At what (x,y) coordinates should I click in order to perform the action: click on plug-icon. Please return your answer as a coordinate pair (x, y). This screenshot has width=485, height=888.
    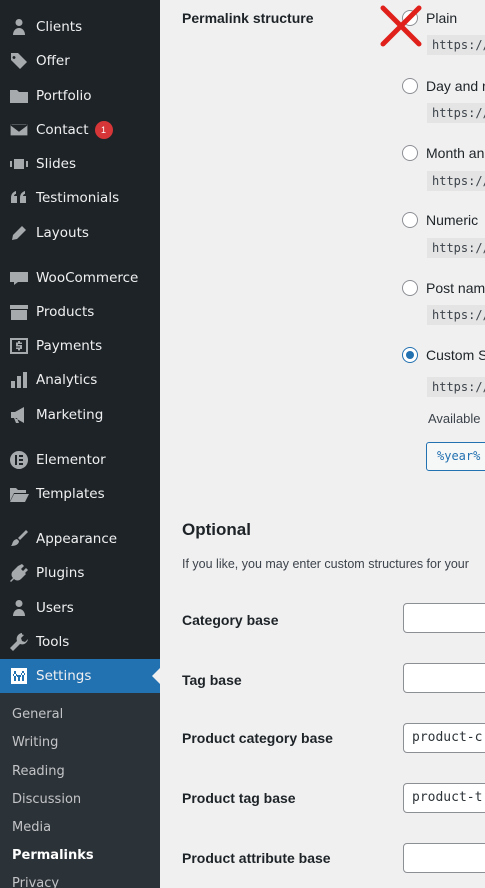
    Looking at the image, I should click on (18, 573).